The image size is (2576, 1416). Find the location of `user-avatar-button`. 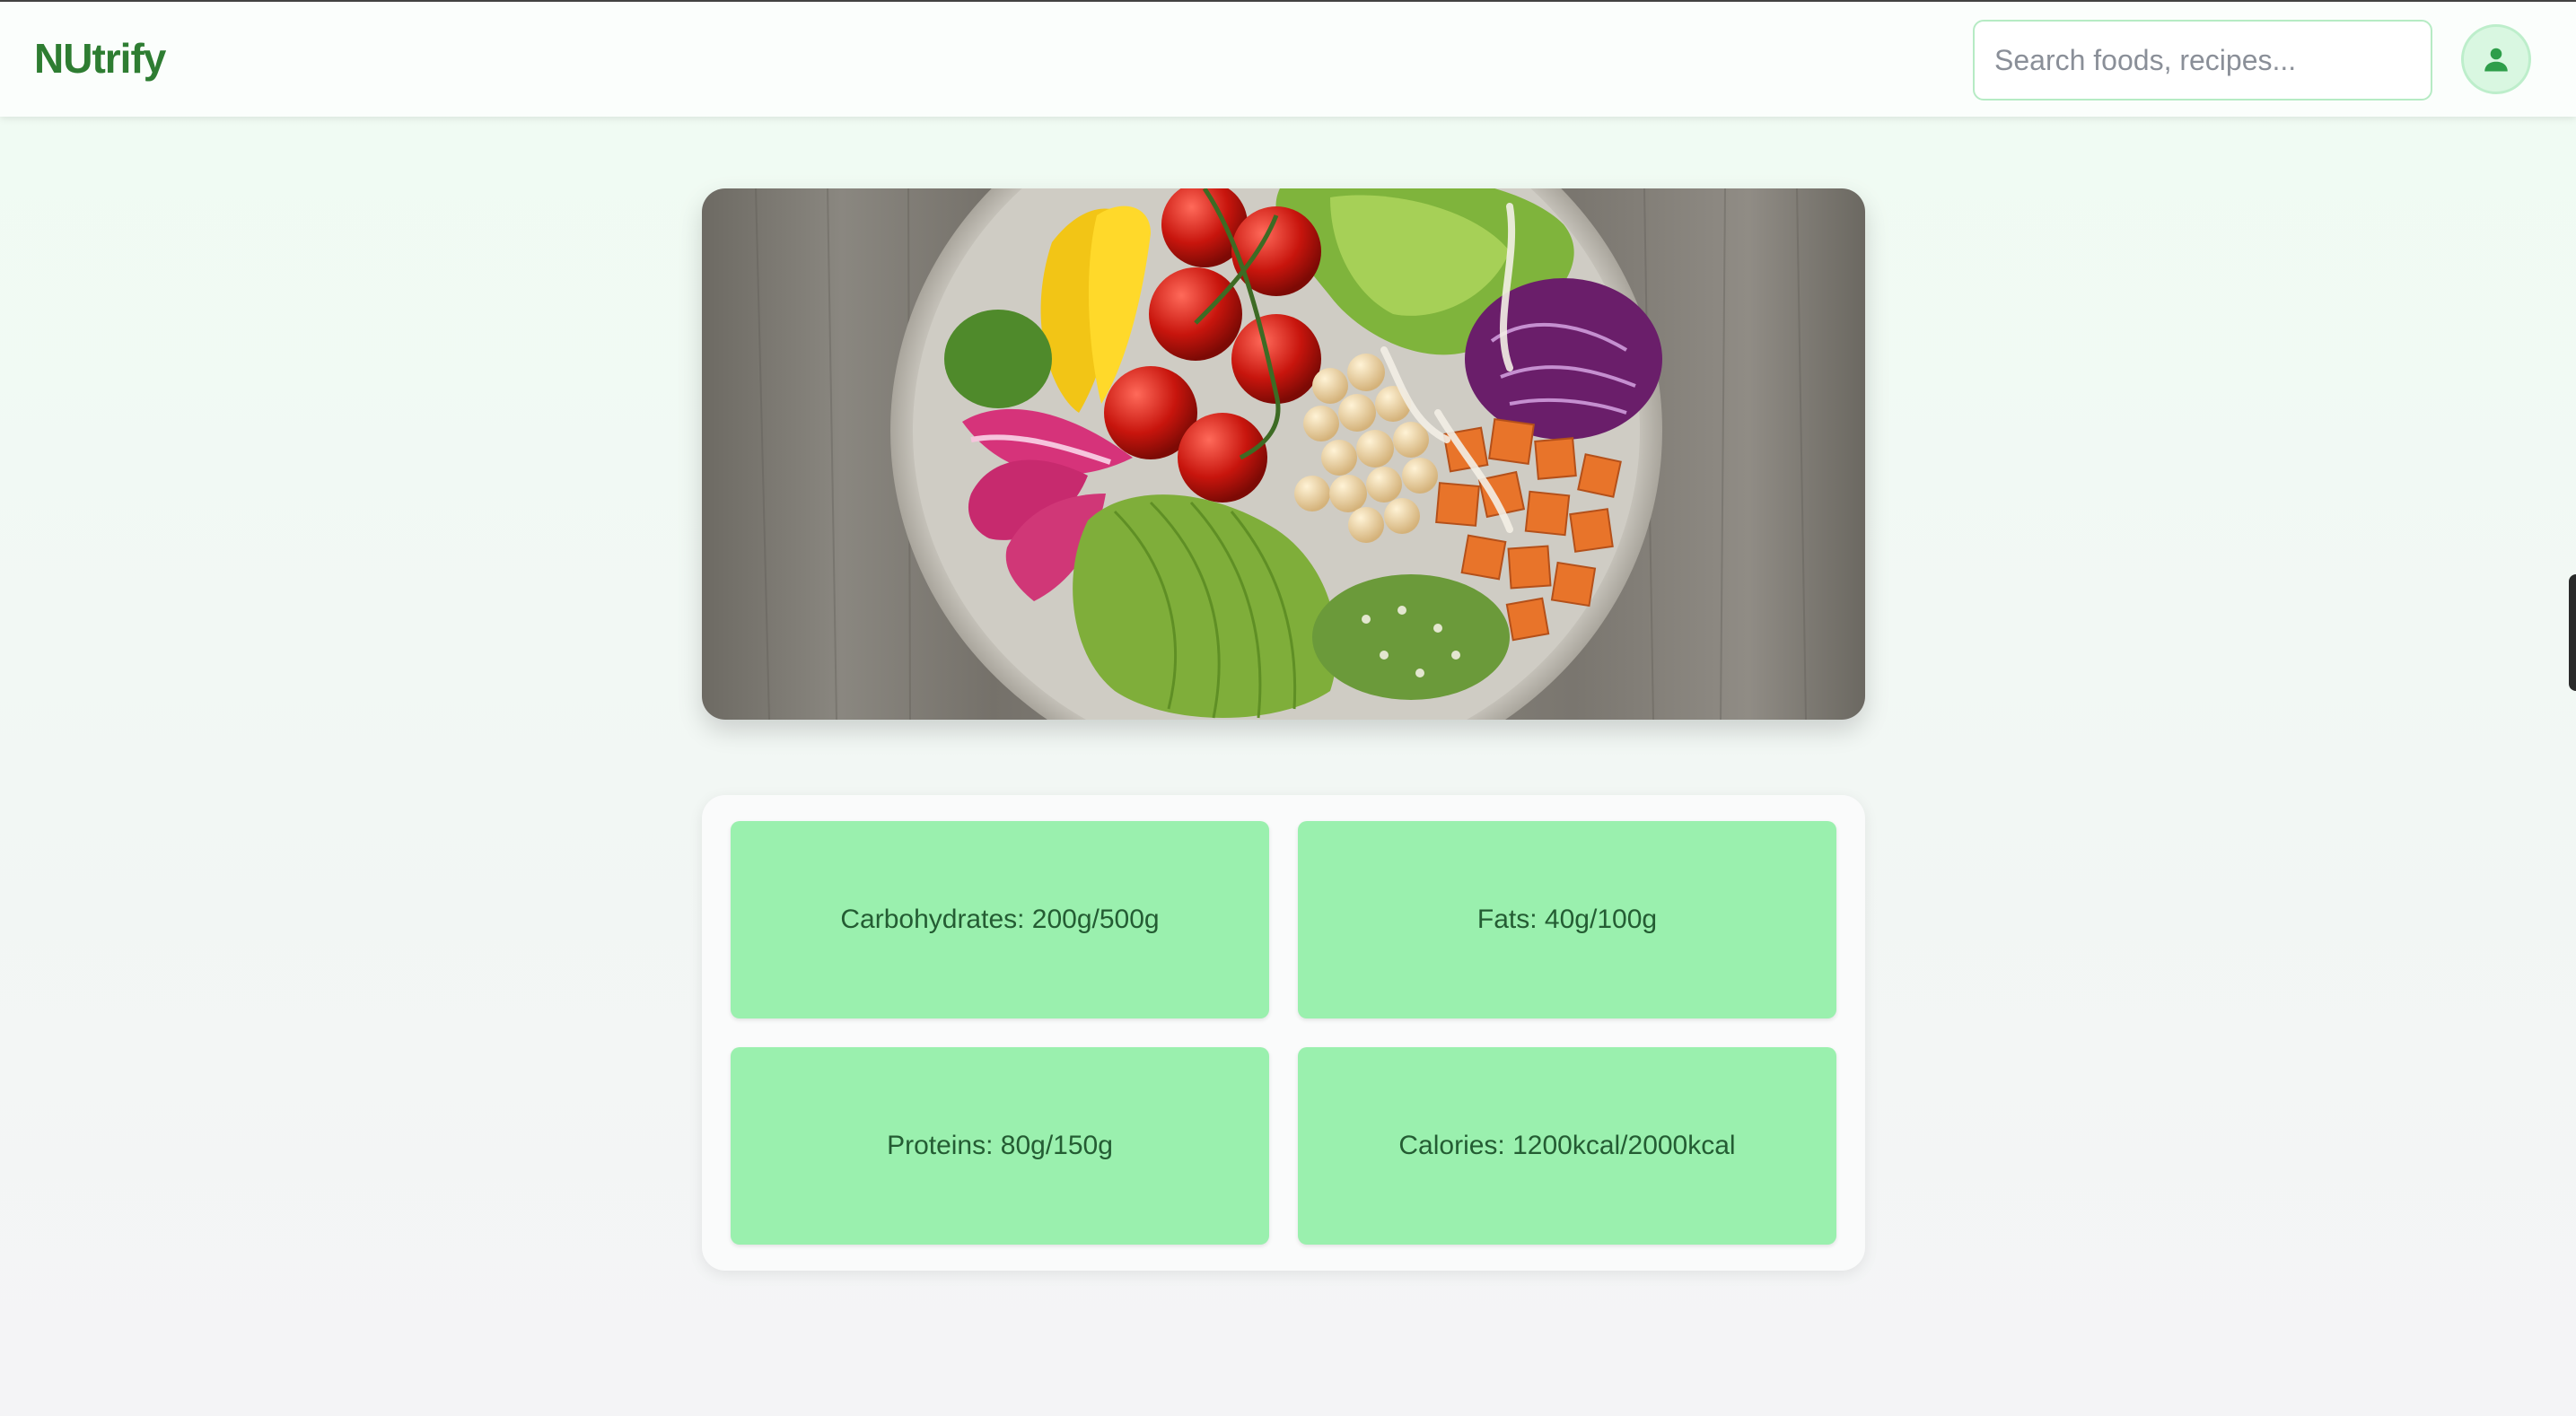

user-avatar-button is located at coordinates (2496, 59).